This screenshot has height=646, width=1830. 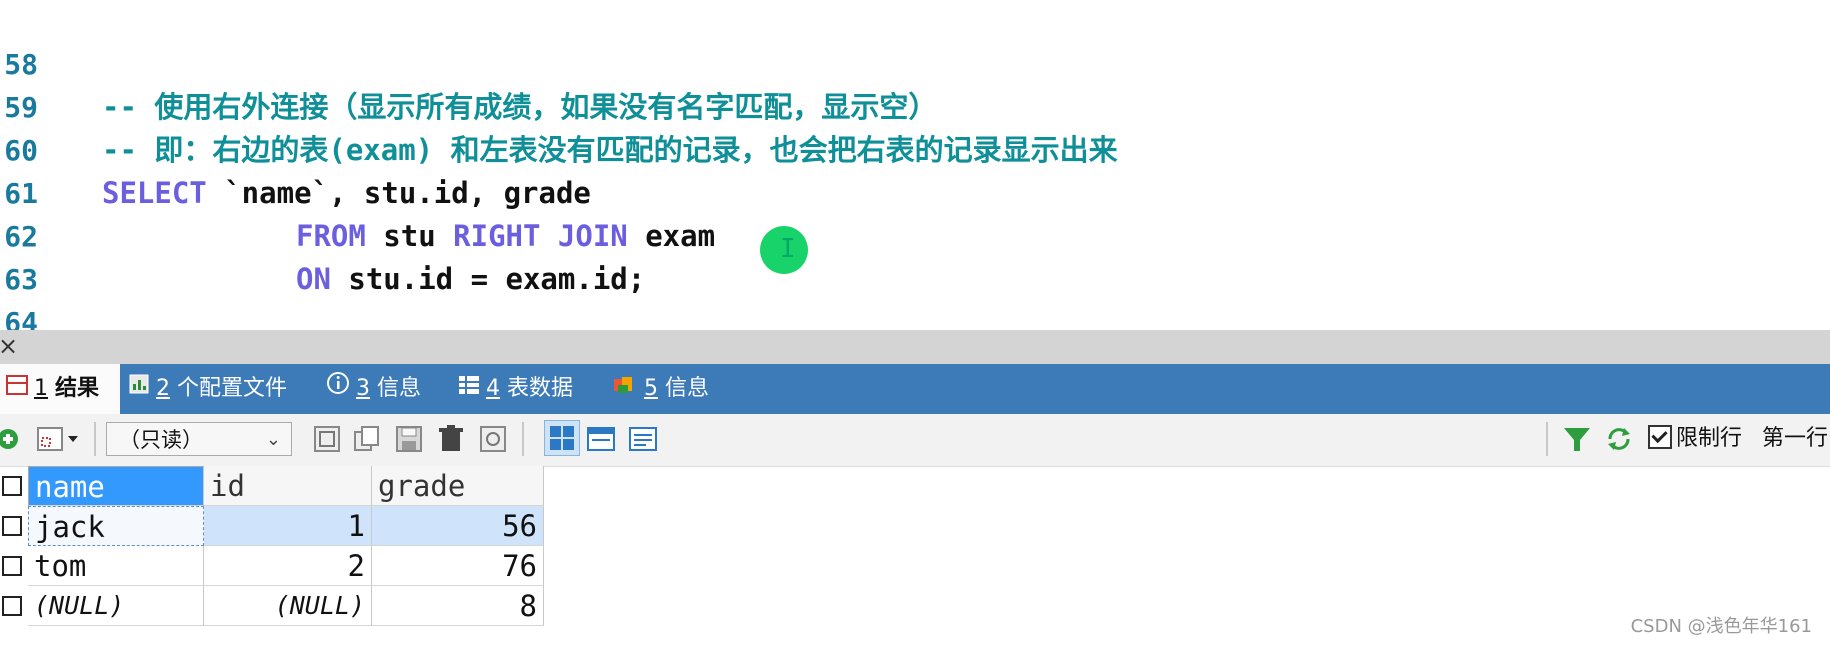 I want to click on info-color-icon, so click(x=625, y=389).